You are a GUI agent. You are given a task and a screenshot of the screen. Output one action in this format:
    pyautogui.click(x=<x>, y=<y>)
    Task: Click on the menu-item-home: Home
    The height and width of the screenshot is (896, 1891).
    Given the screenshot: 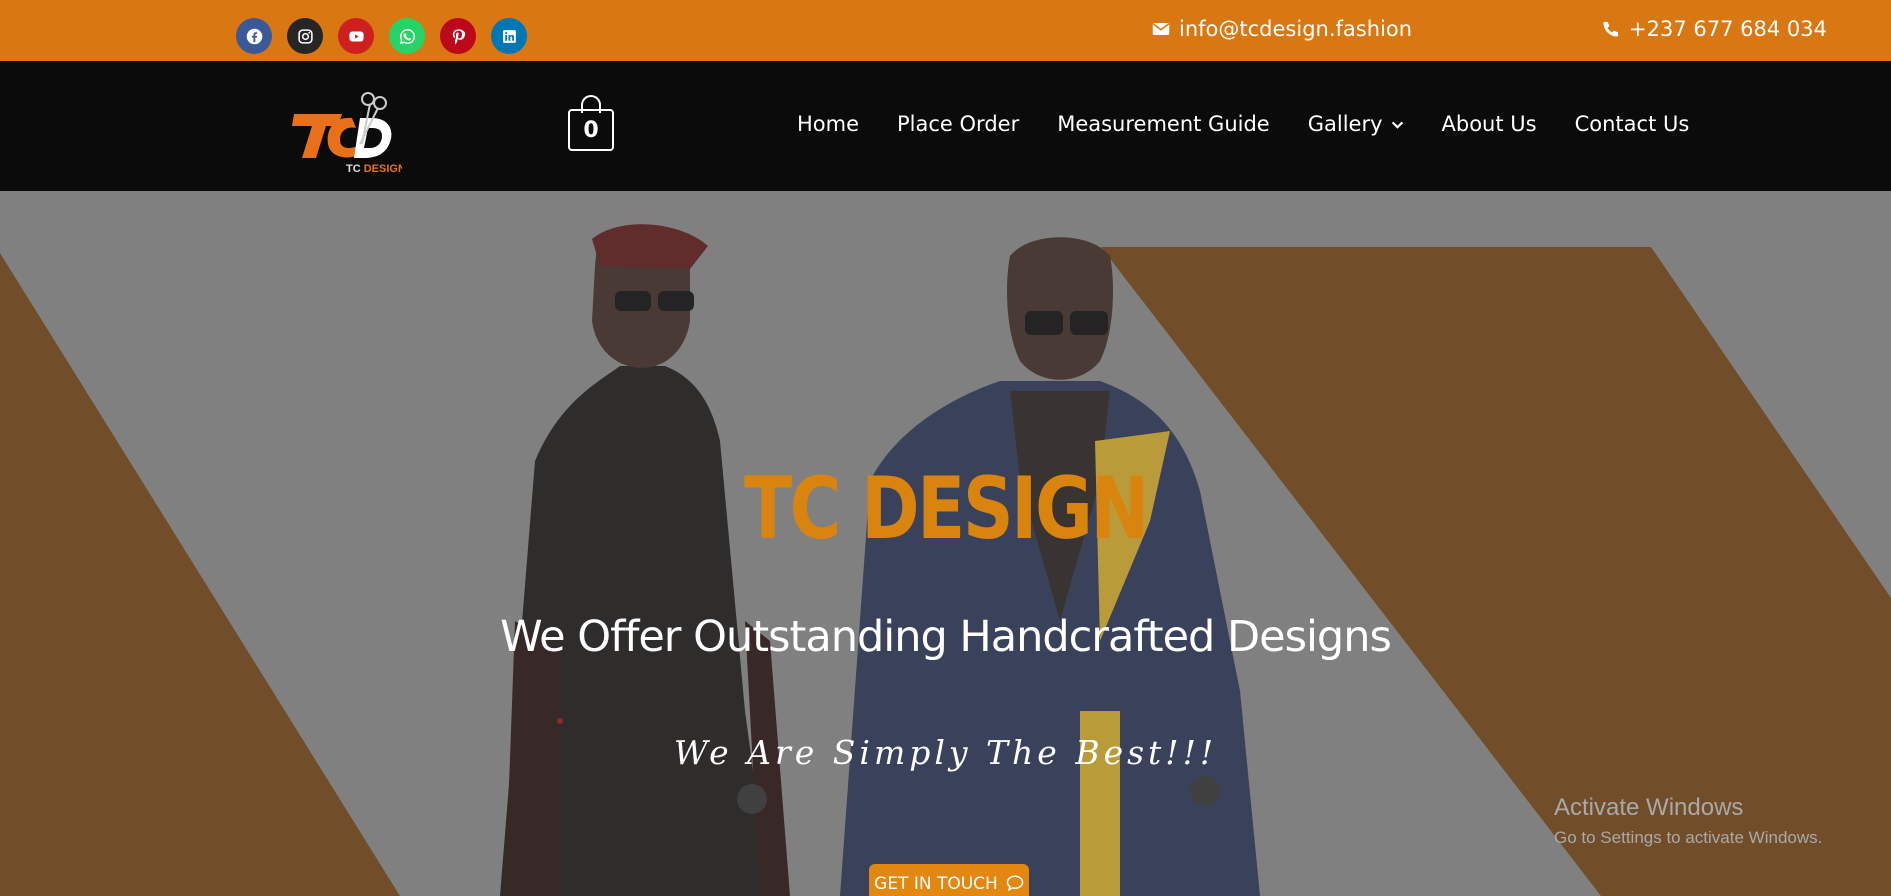 What is the action you would take?
    pyautogui.click(x=828, y=124)
    